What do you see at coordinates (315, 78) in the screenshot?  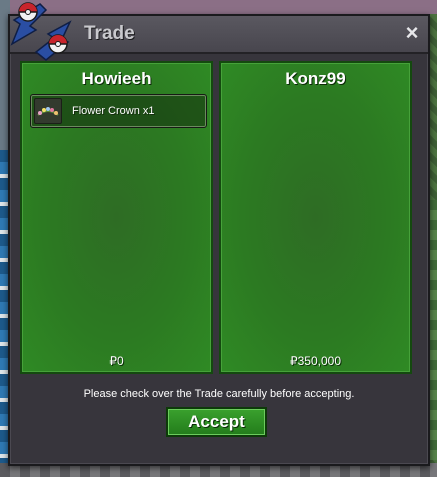 I see `trader-name: Konz99` at bounding box center [315, 78].